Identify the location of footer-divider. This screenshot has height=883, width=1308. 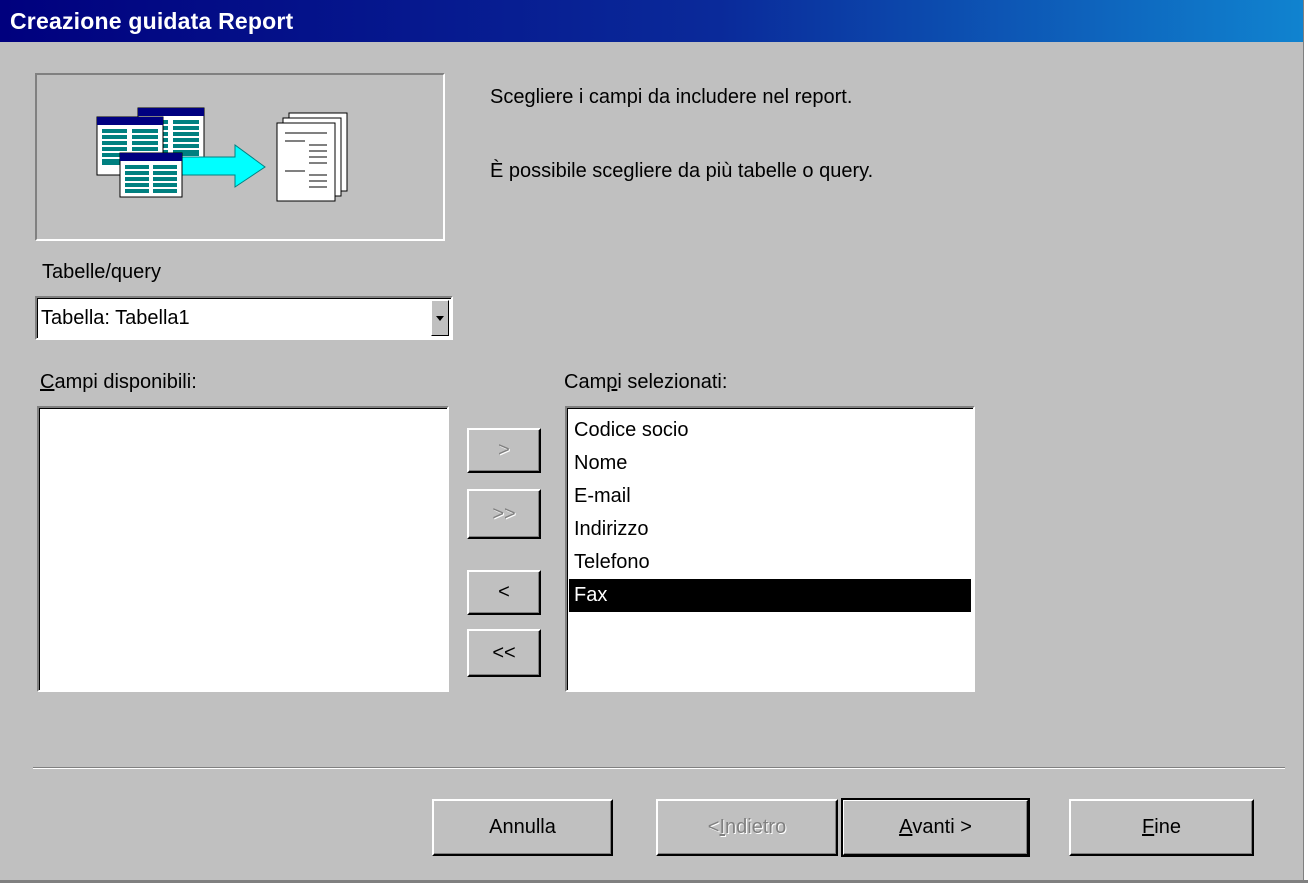
(659, 768).